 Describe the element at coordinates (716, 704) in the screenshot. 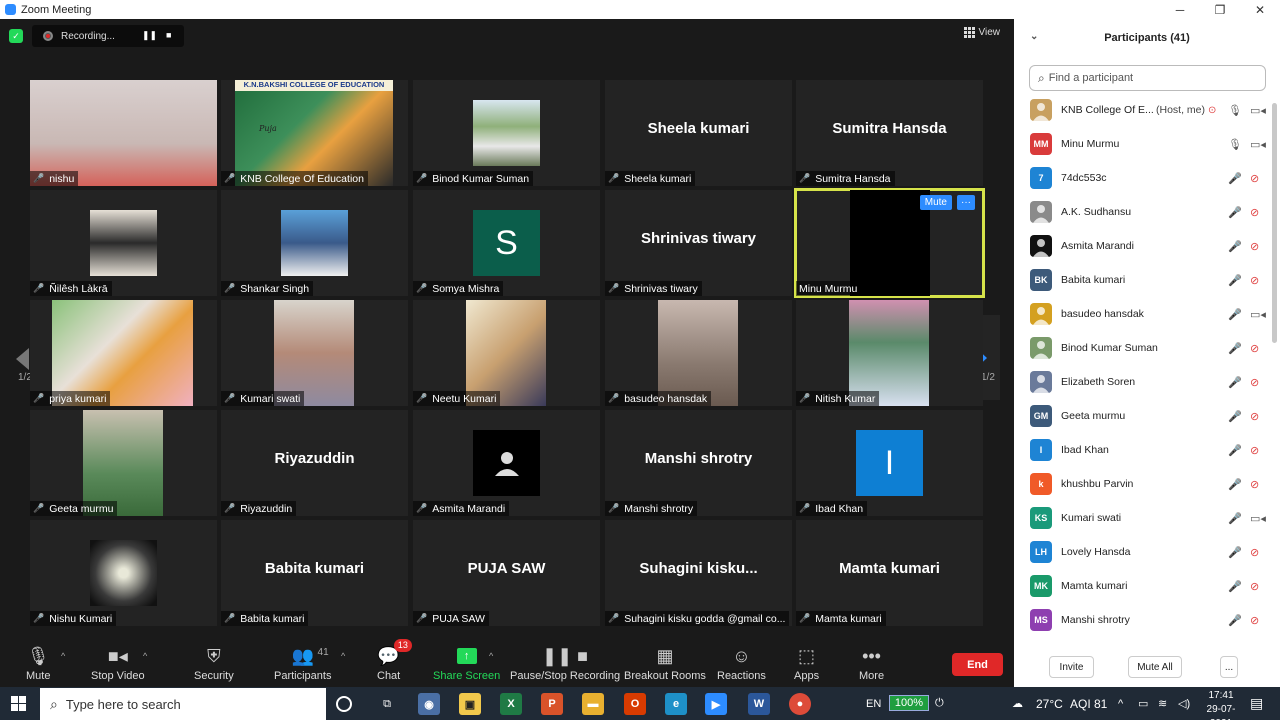

I see `zoom-taskbar-icon: ▶` at that location.